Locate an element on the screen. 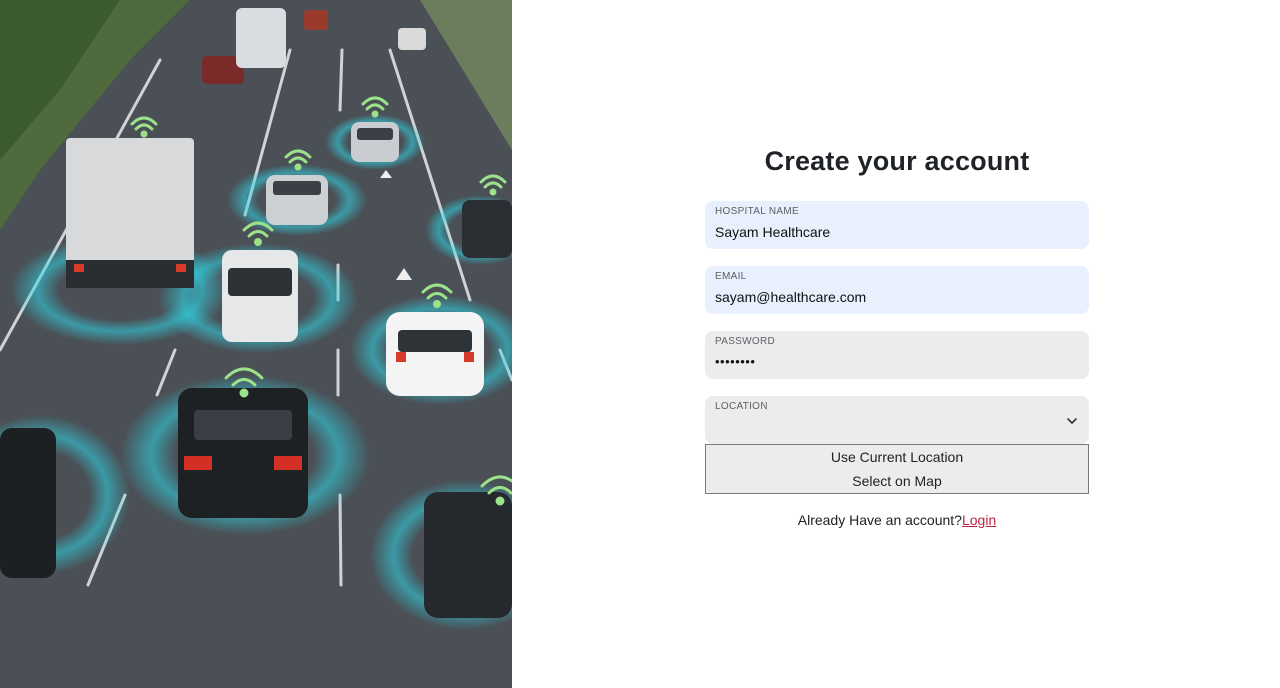  hospital-name-input: Sayam Healthcare is located at coordinates (897, 232).